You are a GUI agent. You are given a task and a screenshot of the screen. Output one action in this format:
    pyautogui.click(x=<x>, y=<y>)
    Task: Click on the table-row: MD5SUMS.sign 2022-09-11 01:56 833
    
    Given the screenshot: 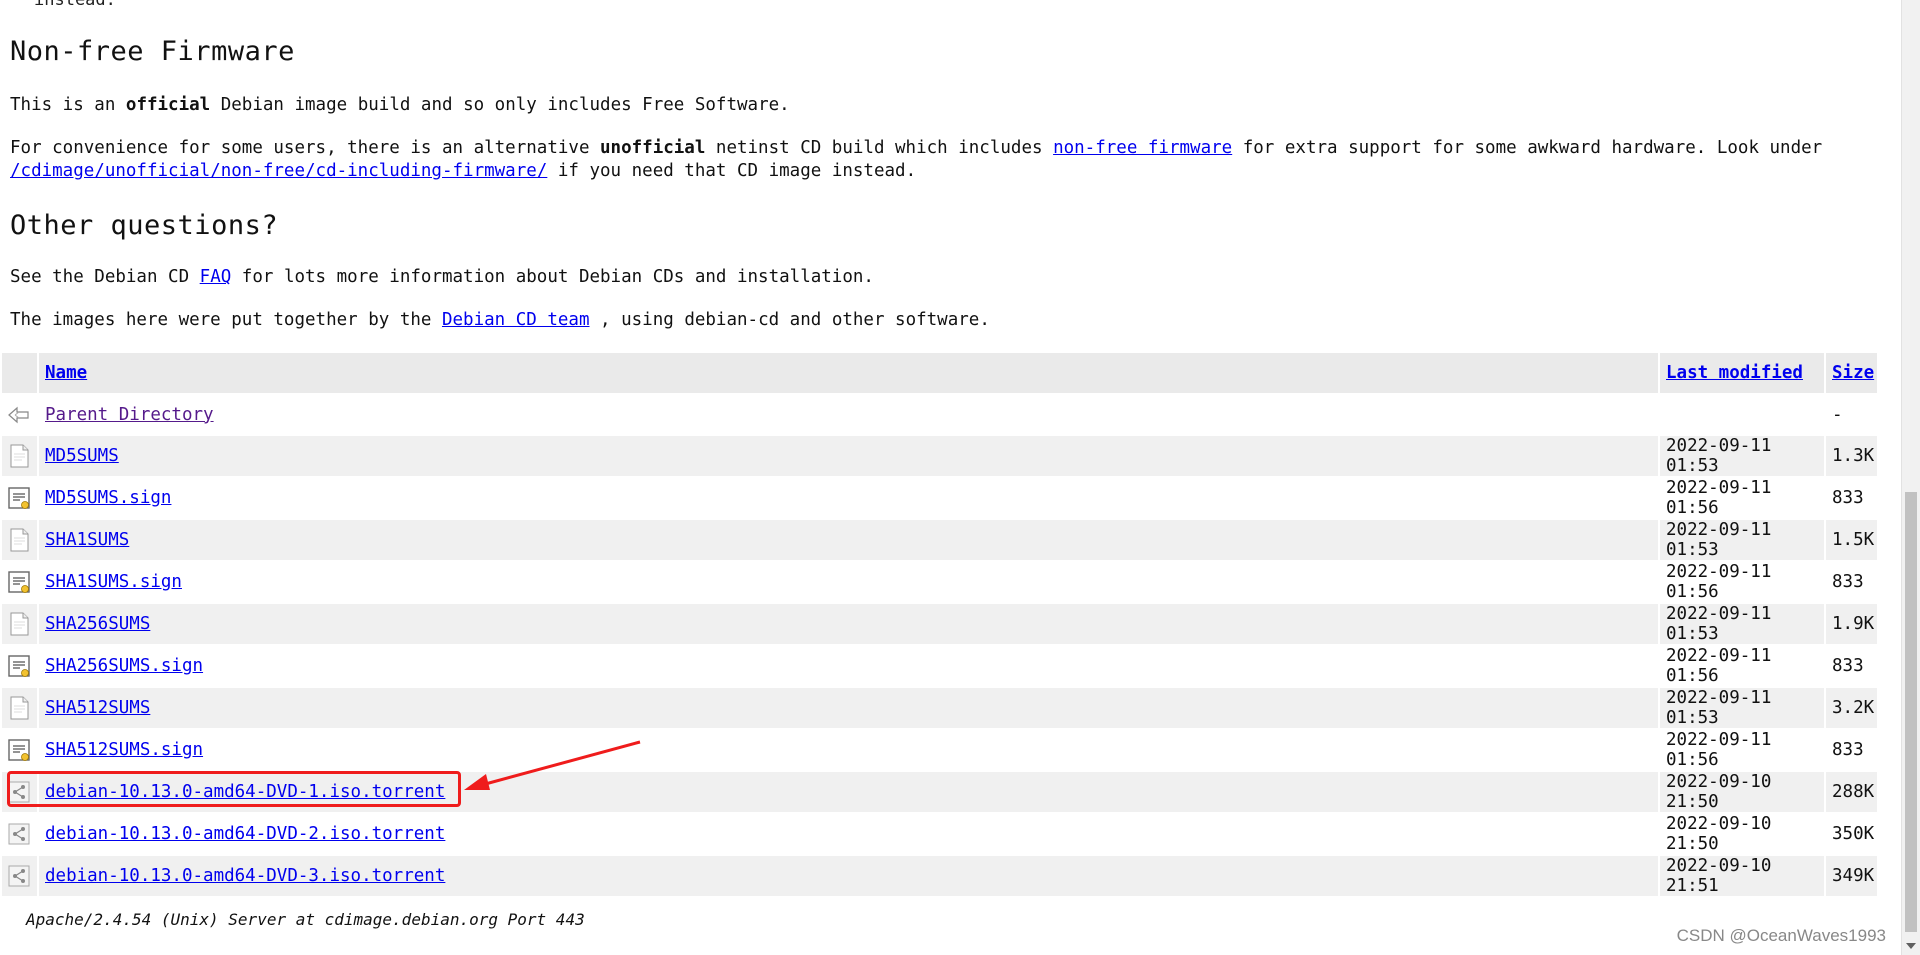 What is the action you would take?
    pyautogui.click(x=939, y=498)
    